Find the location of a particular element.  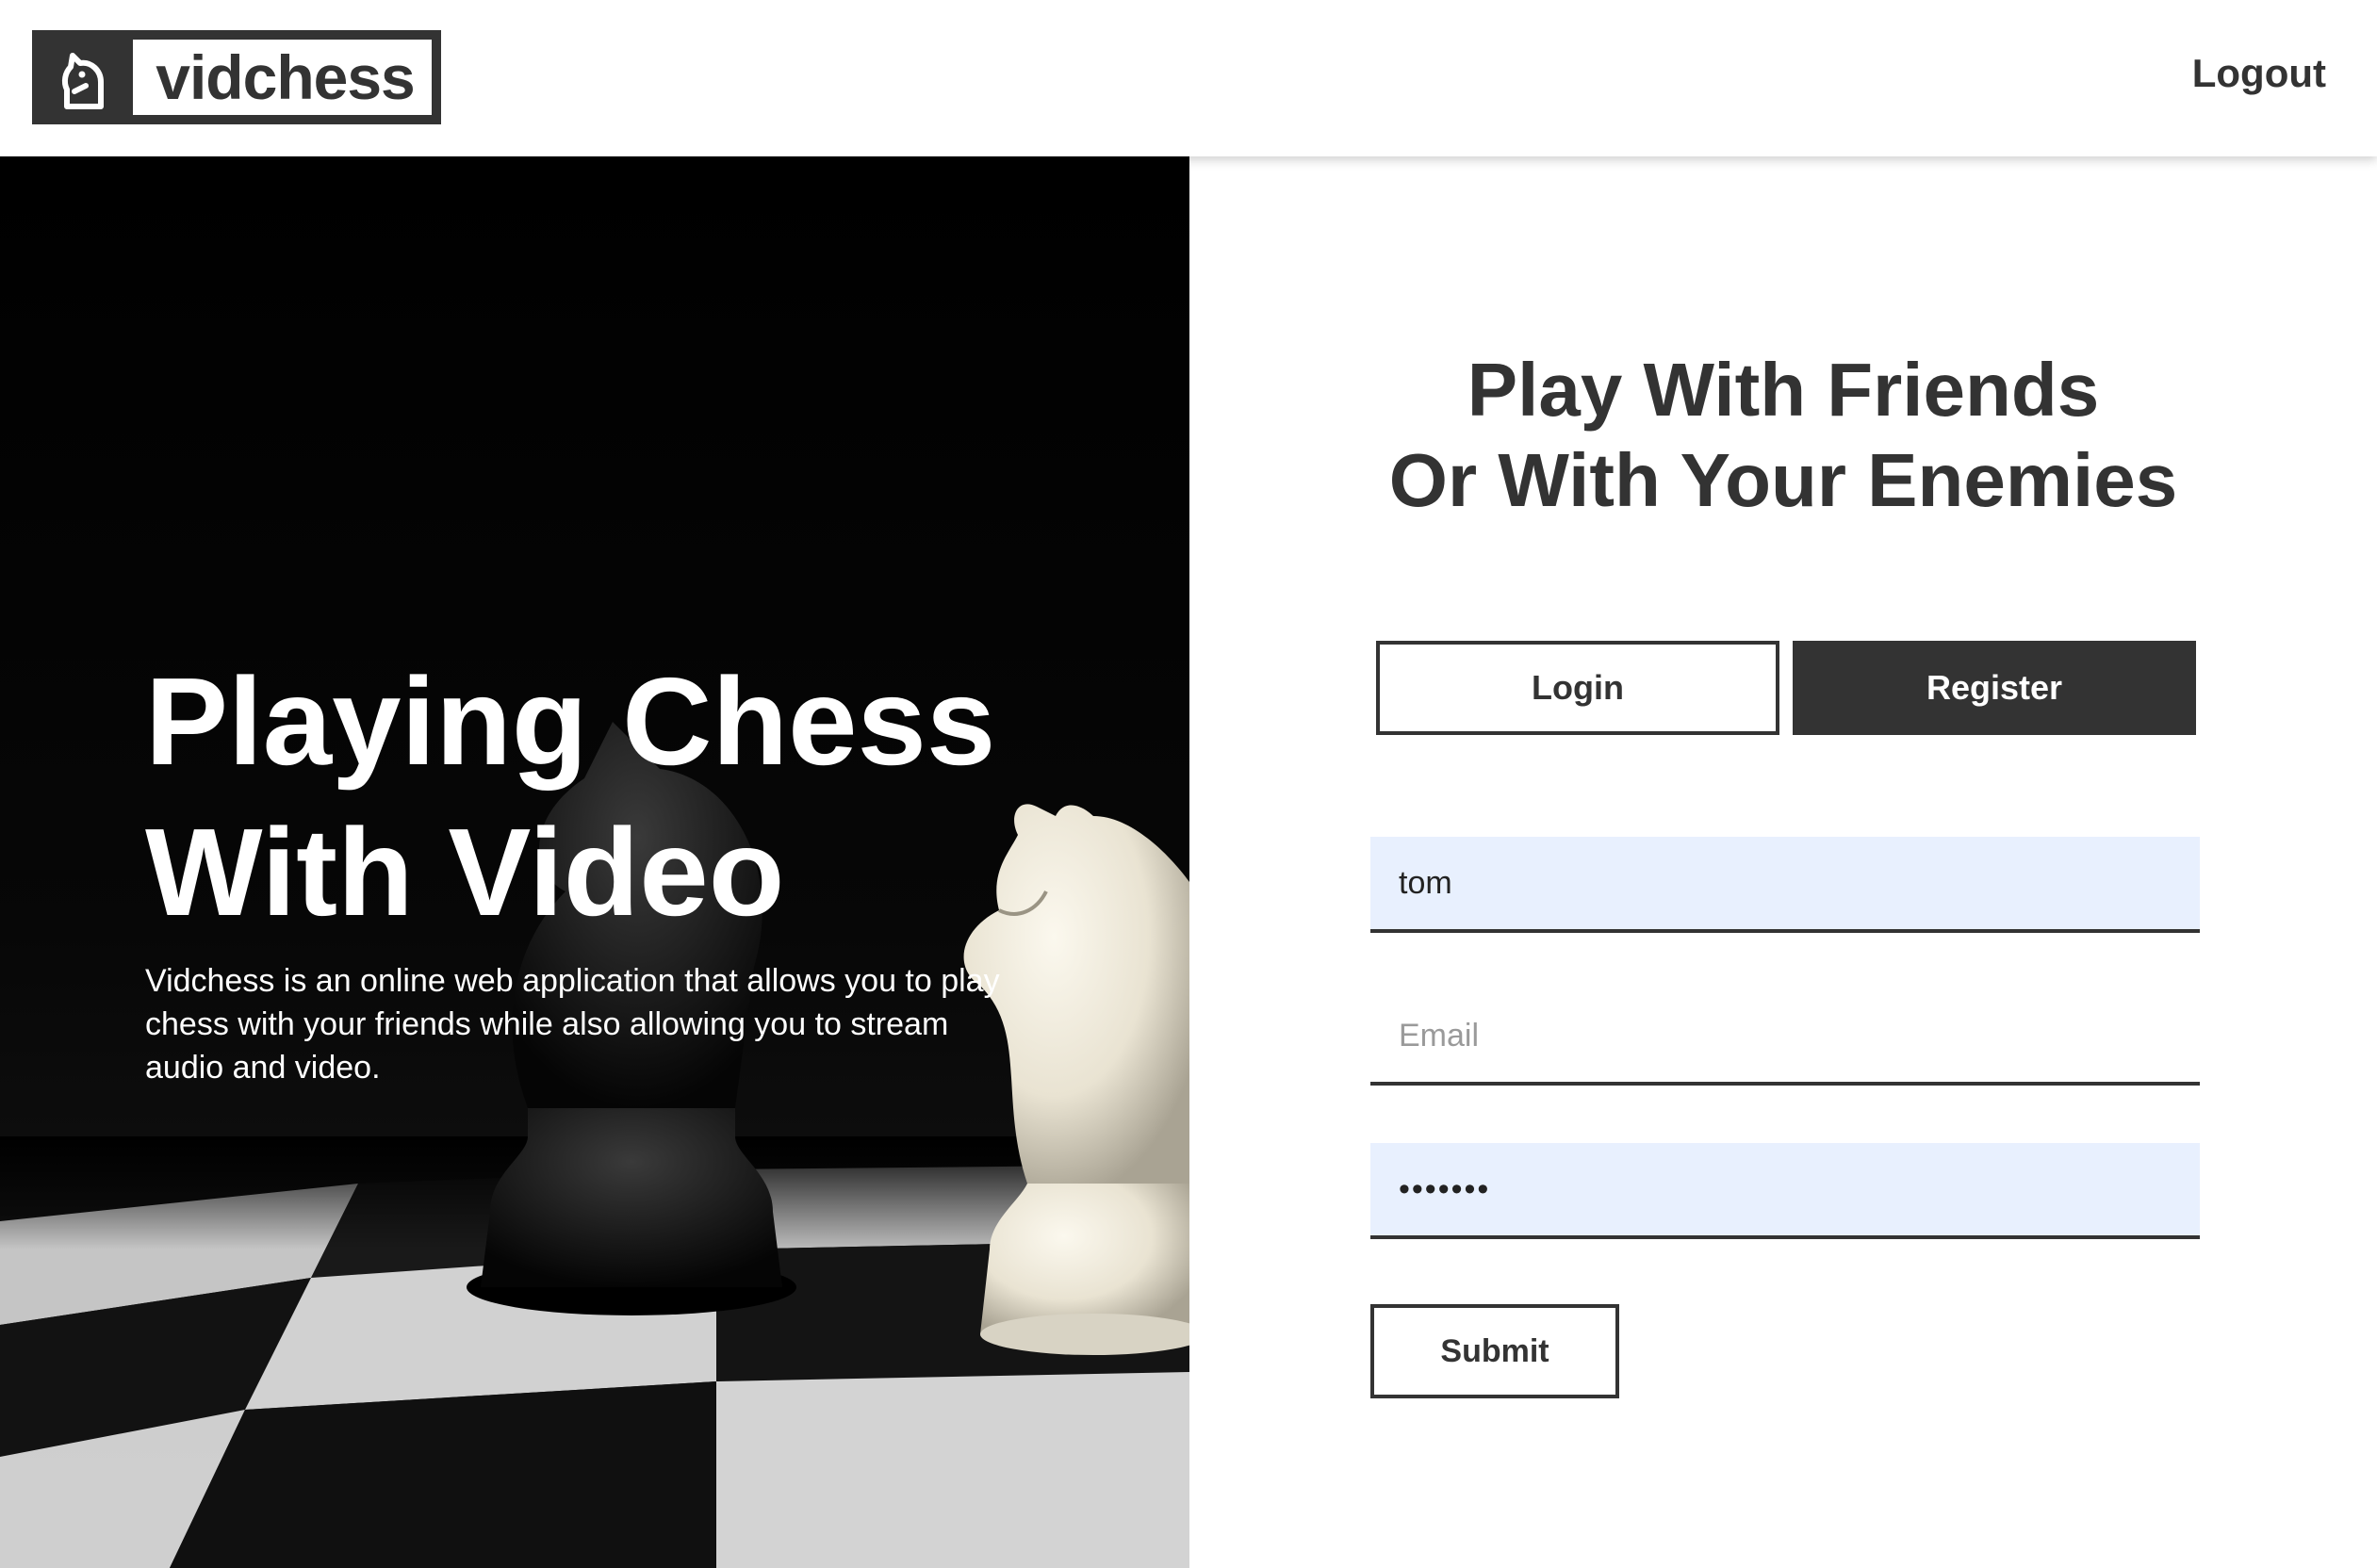

hero-title: Playing Chess With Video is located at coordinates (570, 796).